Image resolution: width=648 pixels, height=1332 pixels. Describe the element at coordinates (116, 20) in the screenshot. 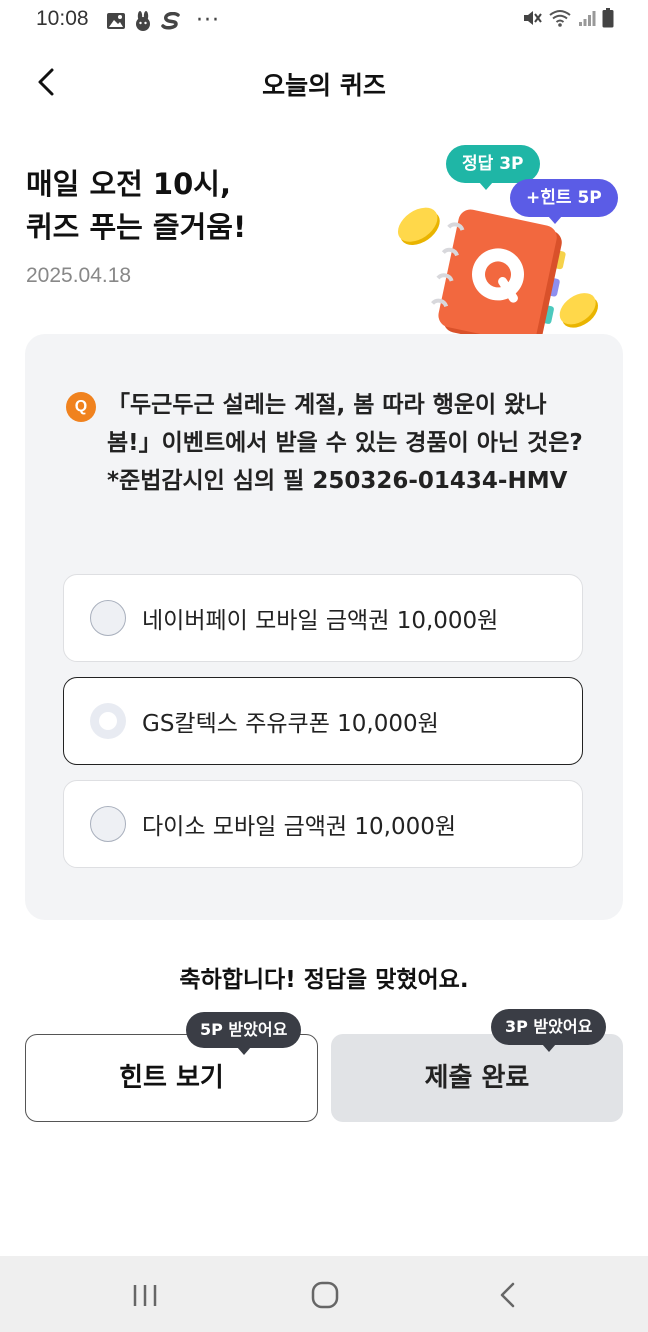

I see `gallery-icon` at that location.